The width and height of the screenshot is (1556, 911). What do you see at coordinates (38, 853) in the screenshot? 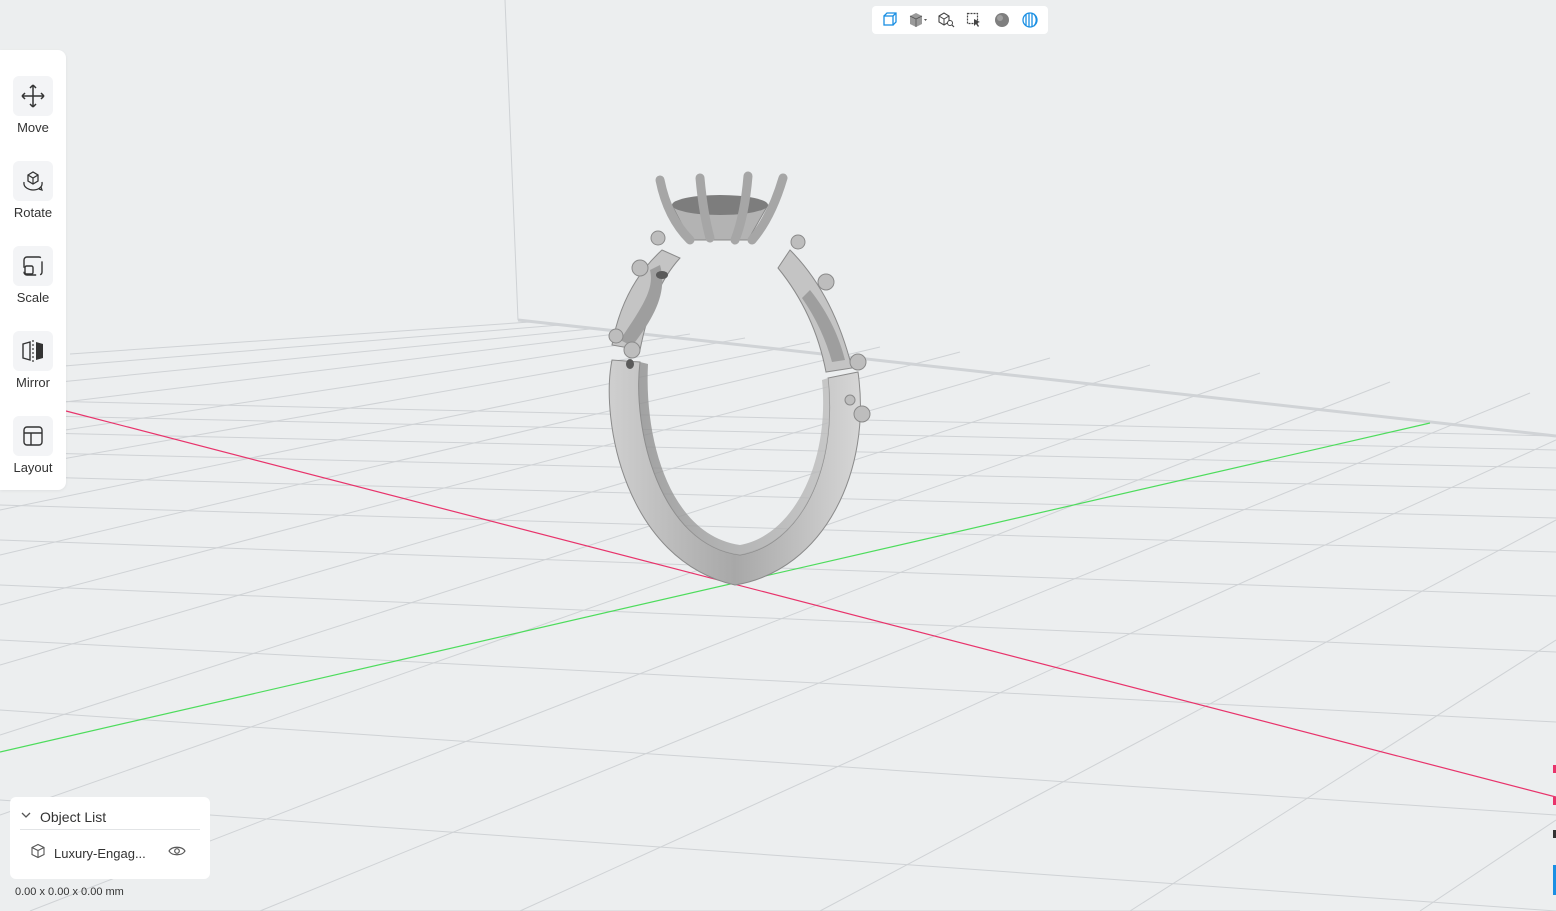
I see `cube-icon` at bounding box center [38, 853].